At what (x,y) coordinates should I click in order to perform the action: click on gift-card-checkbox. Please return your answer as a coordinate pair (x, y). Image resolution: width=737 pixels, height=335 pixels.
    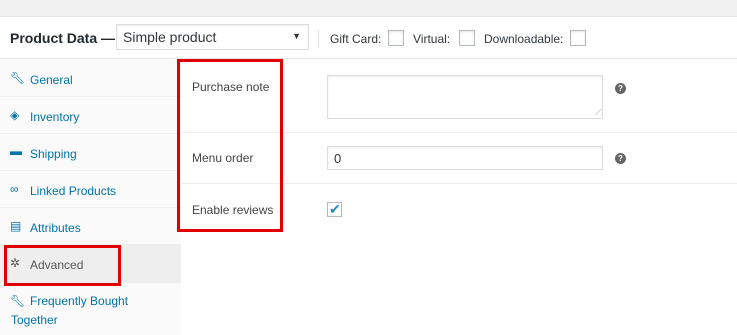
    Looking at the image, I should click on (396, 38).